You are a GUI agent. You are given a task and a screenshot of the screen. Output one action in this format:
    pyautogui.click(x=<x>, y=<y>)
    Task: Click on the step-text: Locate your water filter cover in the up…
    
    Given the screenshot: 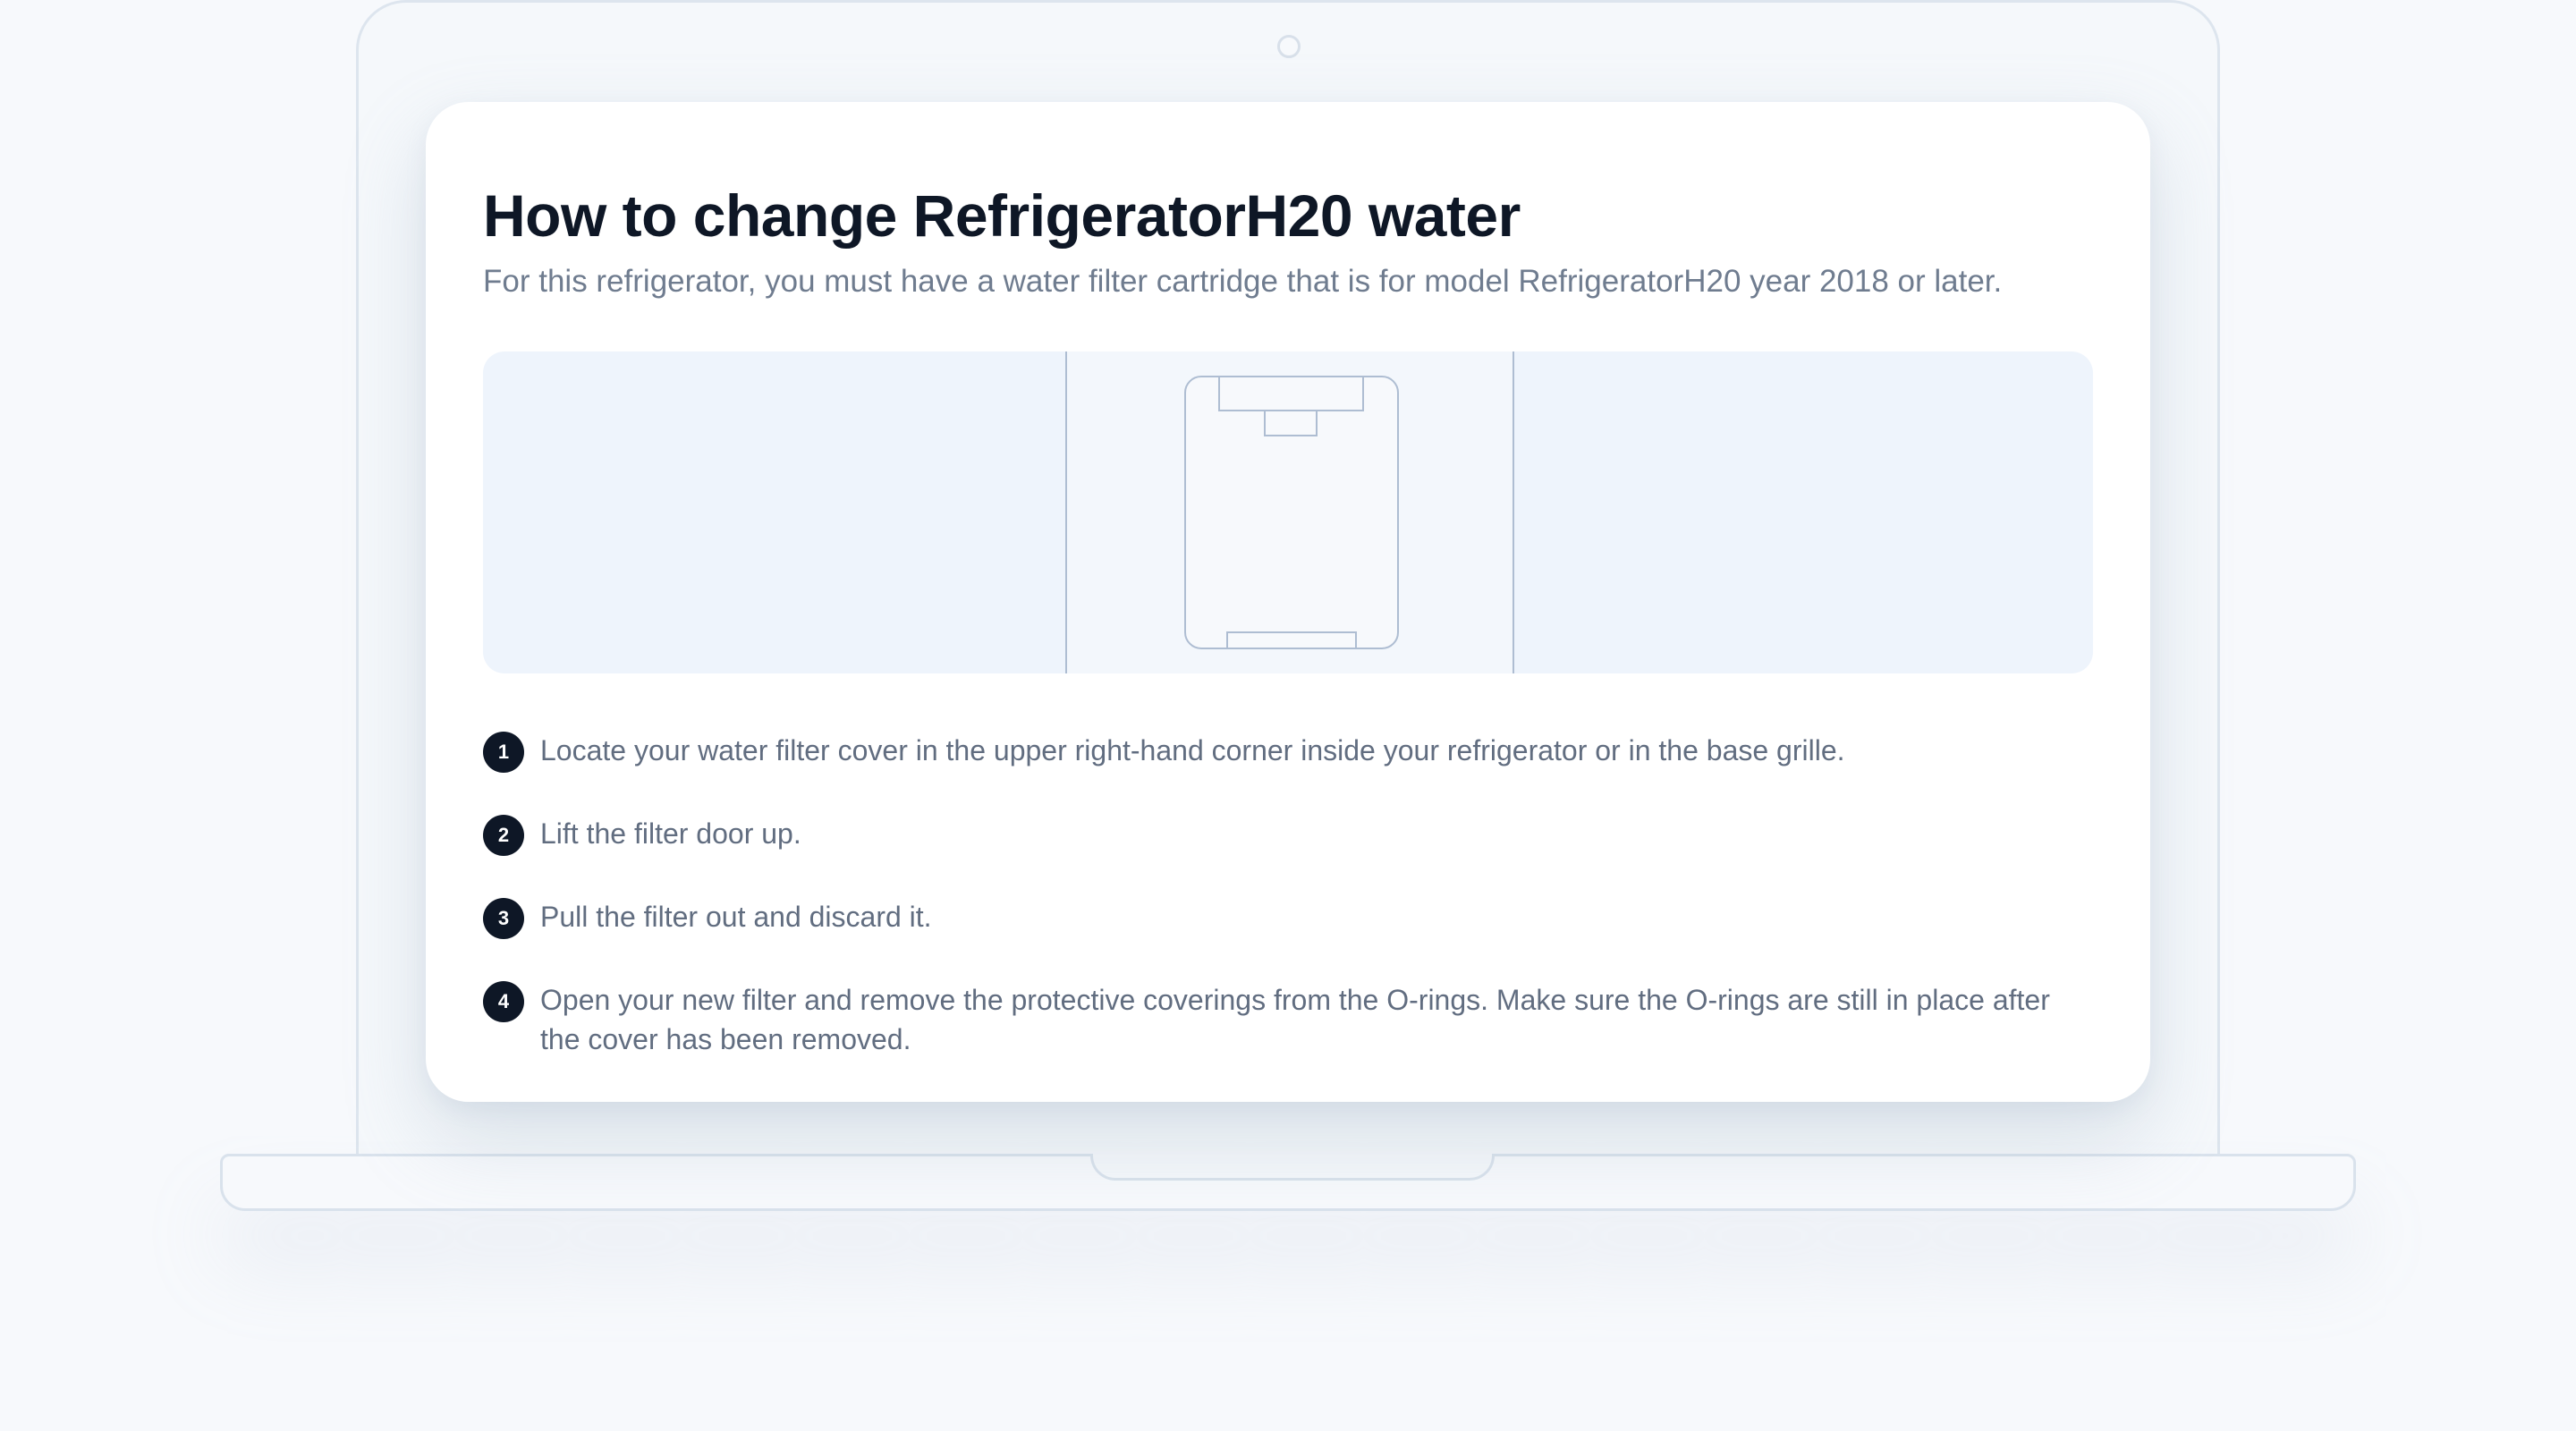 What is the action you would take?
    pyautogui.click(x=1192, y=751)
    